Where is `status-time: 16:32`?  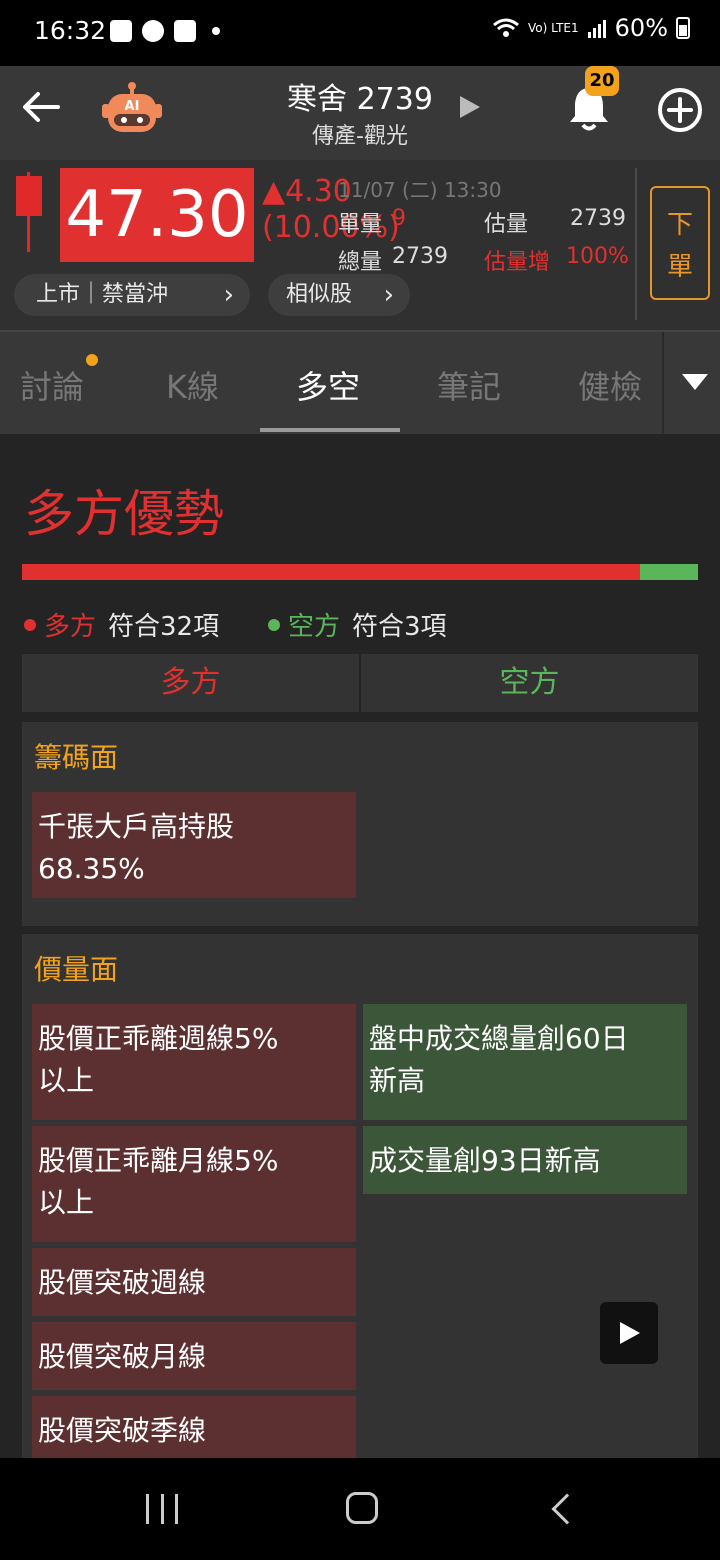 status-time: 16:32 is located at coordinates (70, 30).